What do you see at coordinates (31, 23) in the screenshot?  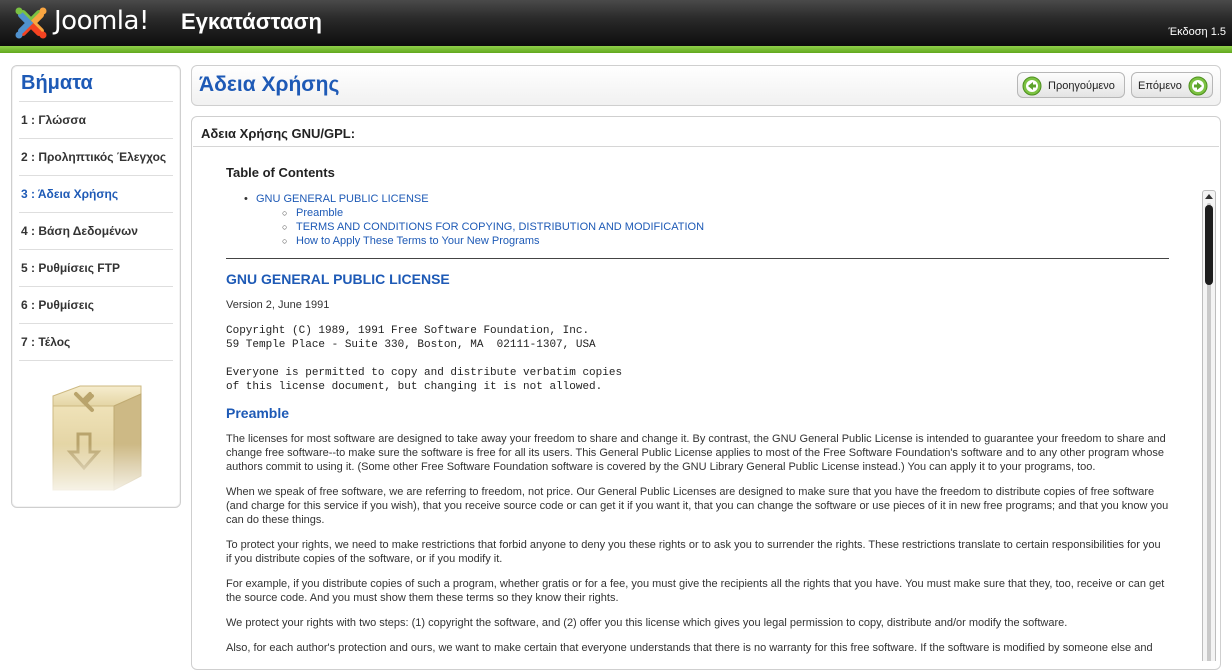 I see `joomla-logo-icon` at bounding box center [31, 23].